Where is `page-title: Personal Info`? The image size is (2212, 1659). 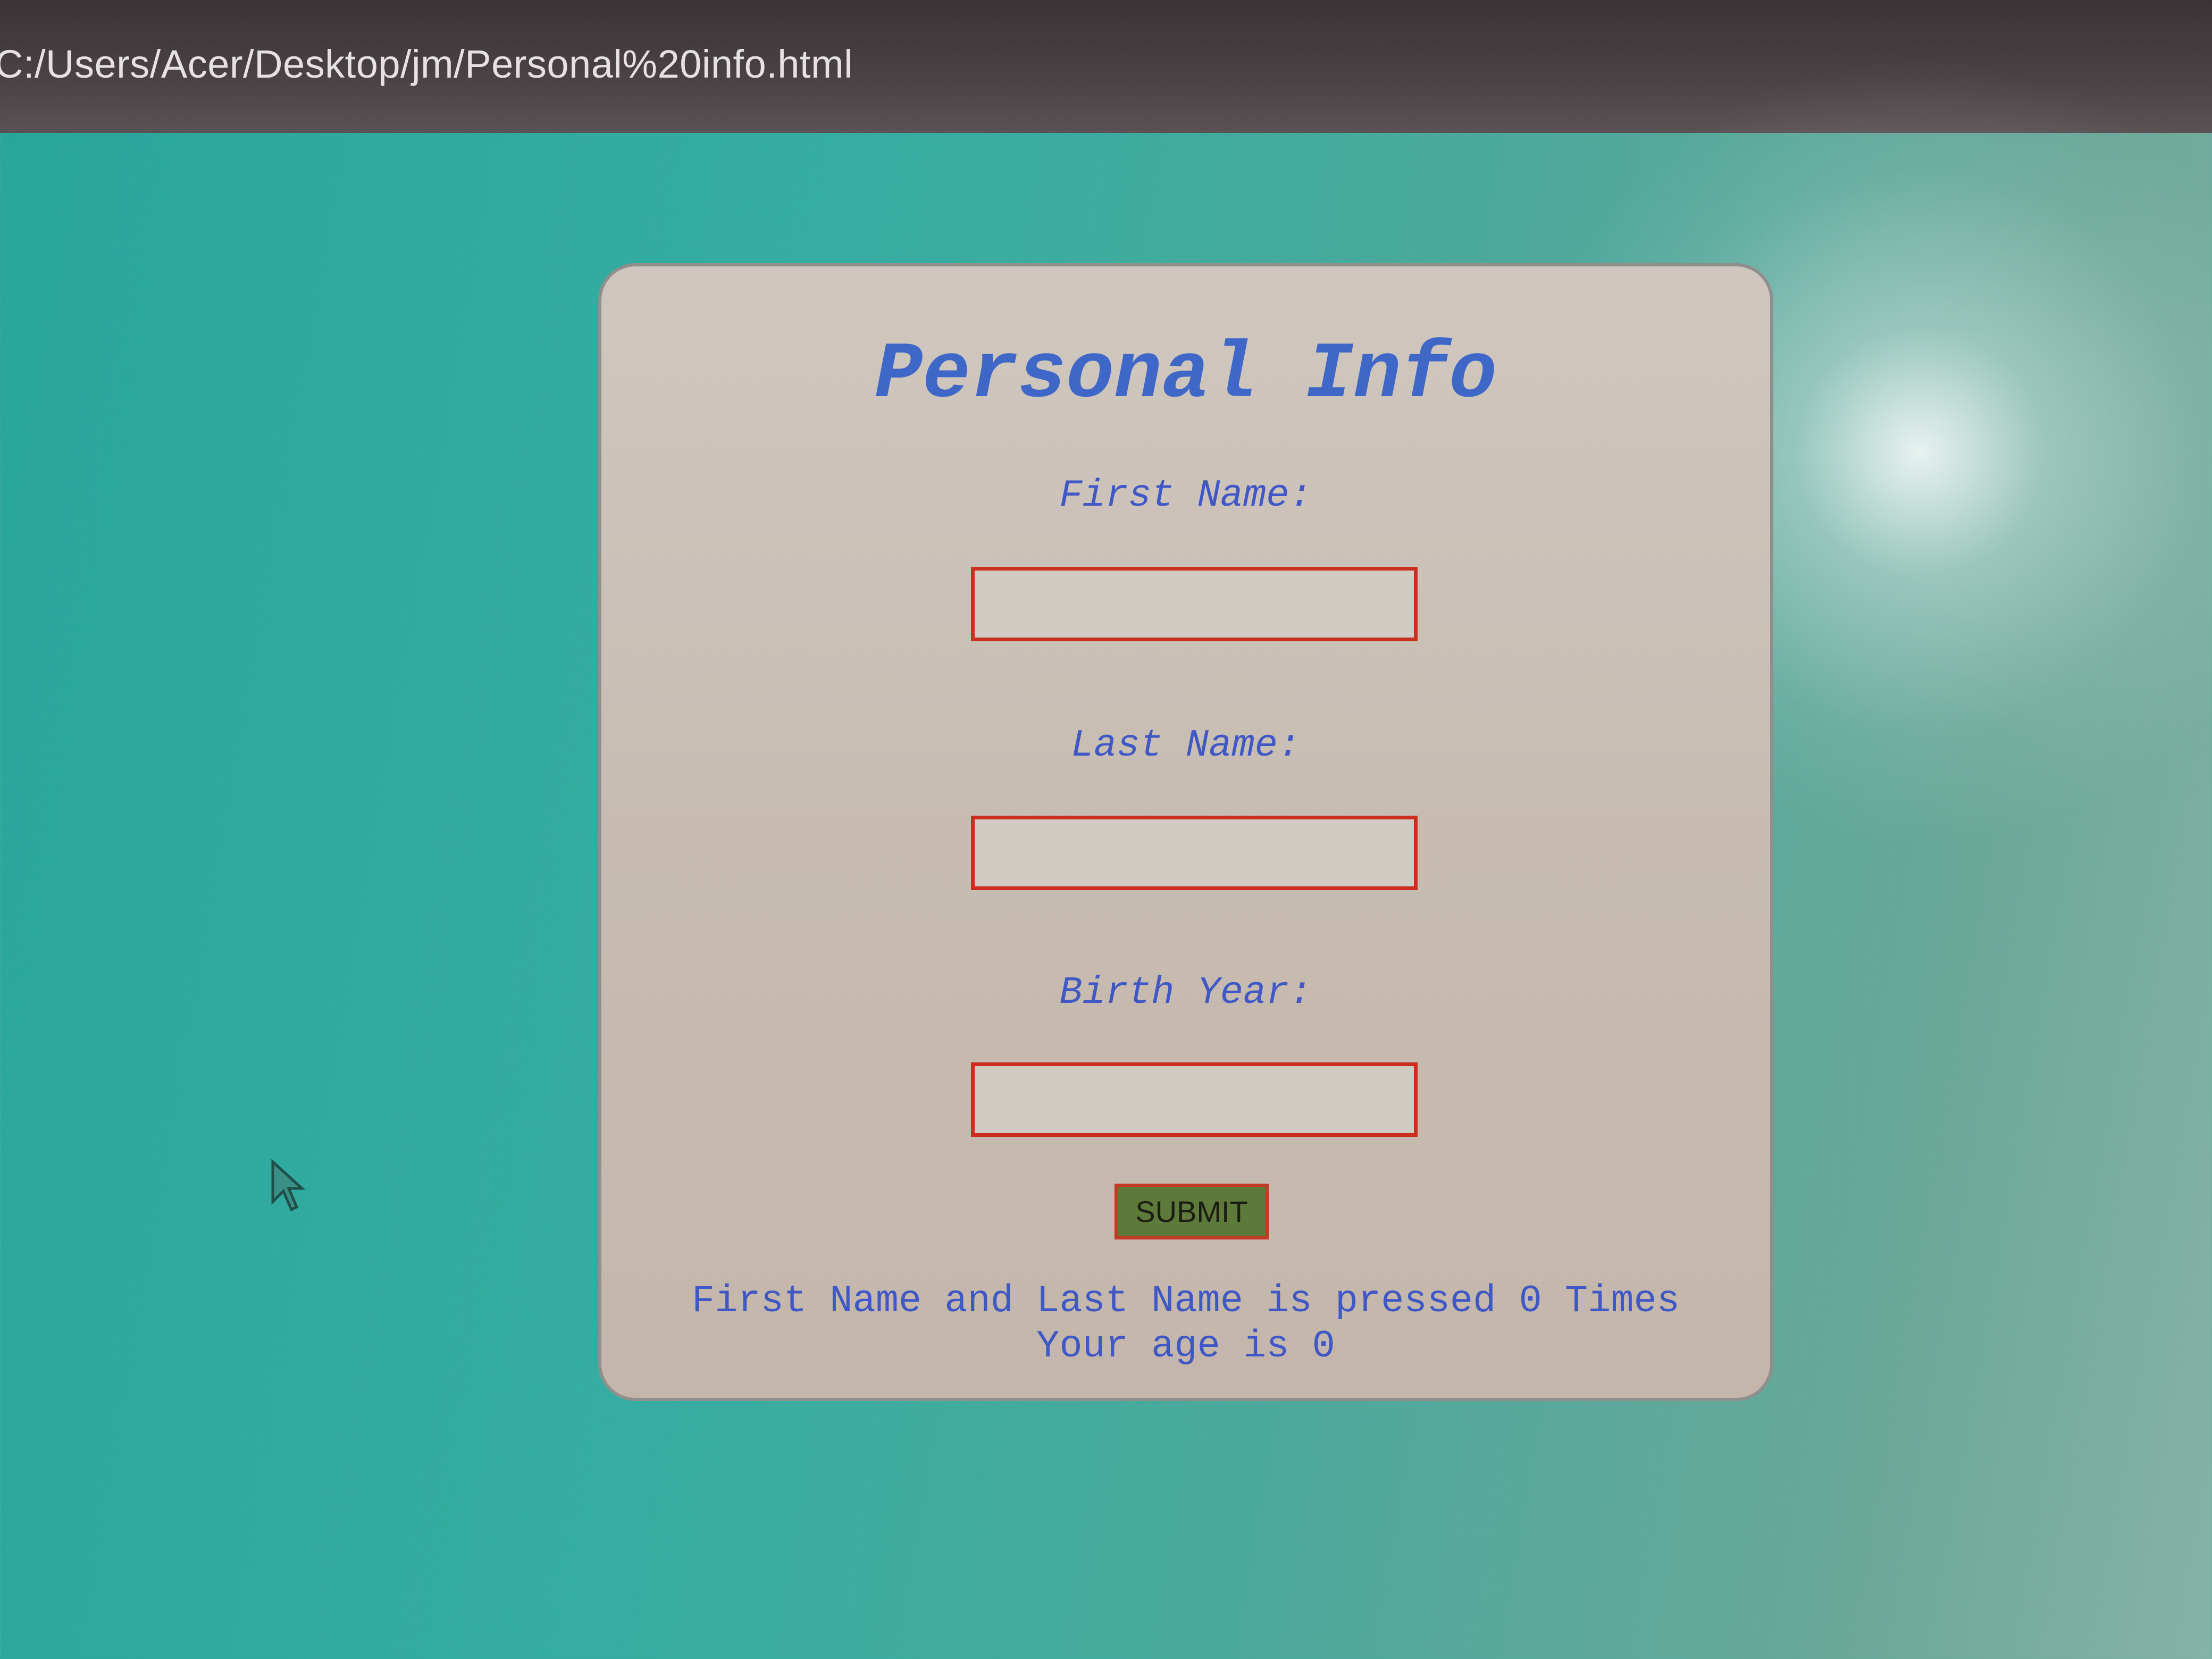
page-title: Personal Info is located at coordinates (1185, 375).